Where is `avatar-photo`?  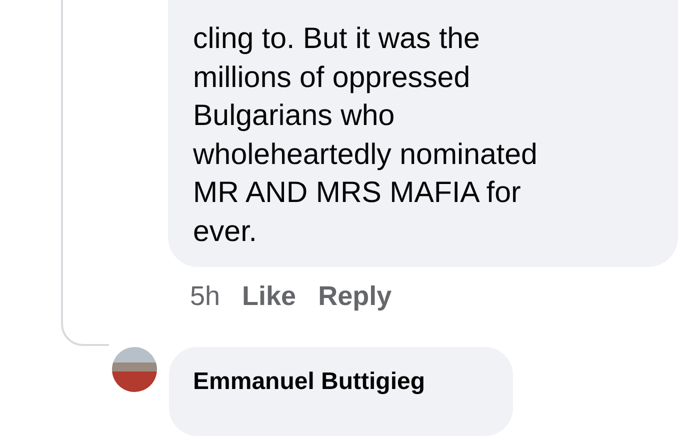
avatar-photo is located at coordinates (134, 369).